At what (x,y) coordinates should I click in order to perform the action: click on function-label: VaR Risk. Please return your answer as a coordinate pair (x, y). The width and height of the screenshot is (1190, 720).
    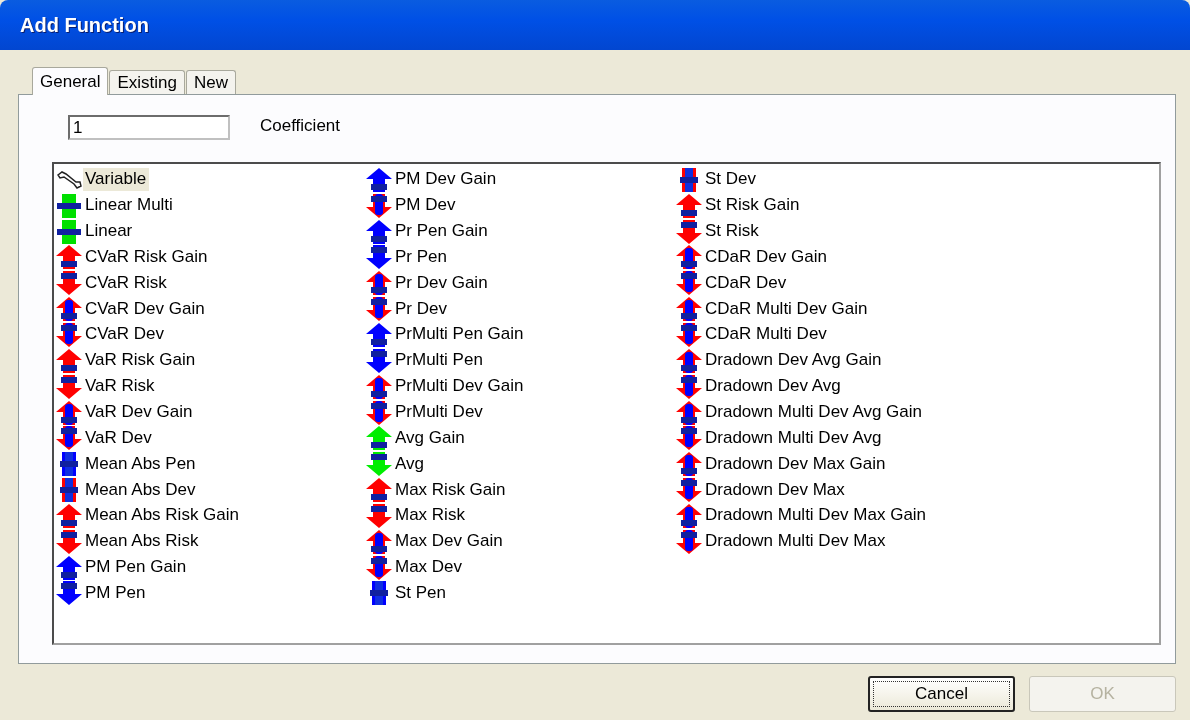
    Looking at the image, I should click on (120, 386).